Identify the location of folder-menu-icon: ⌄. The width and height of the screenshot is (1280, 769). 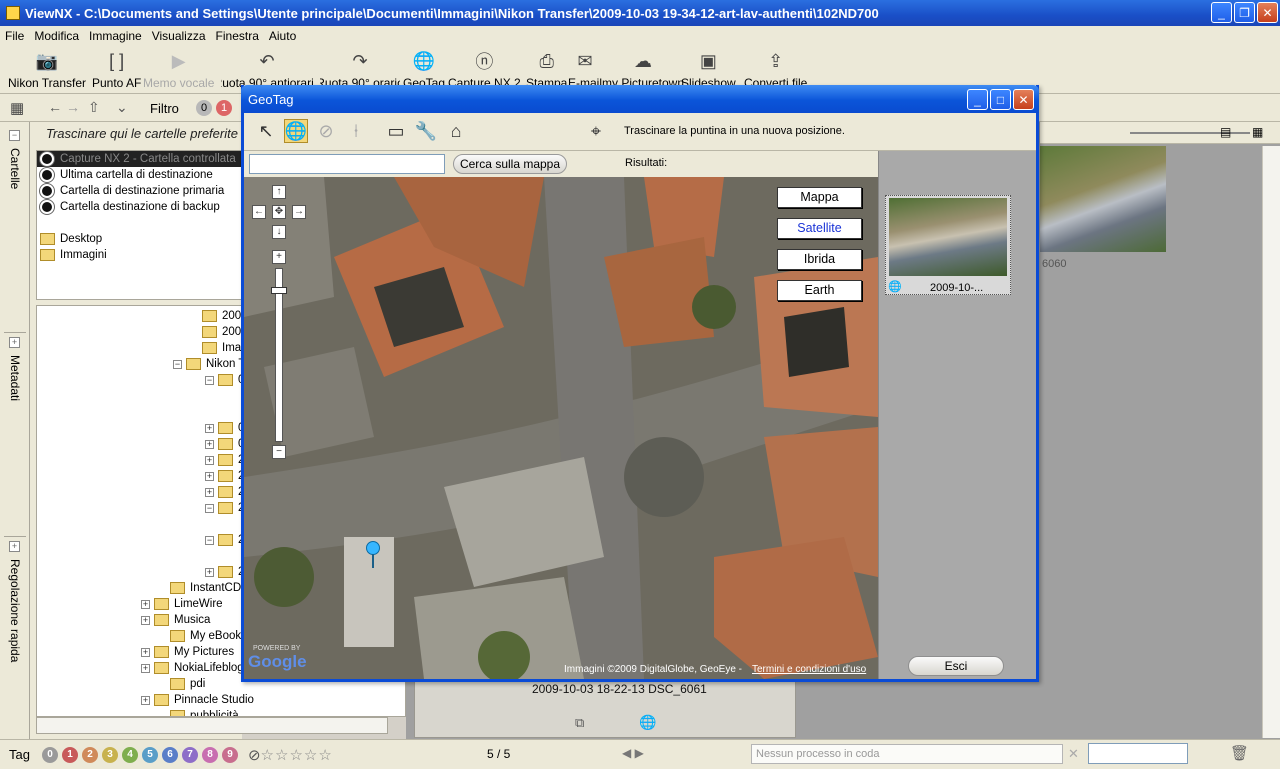
(122, 107).